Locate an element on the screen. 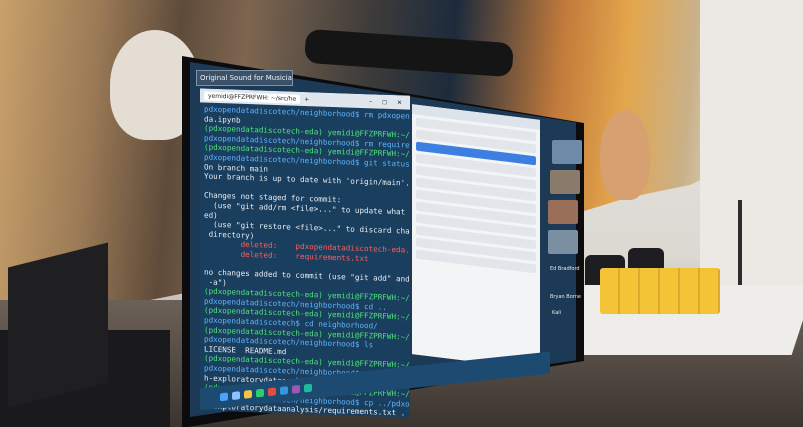 The height and width of the screenshot is (427, 803). window-controls: – ◻ ✕ is located at coordinates (387, 102).